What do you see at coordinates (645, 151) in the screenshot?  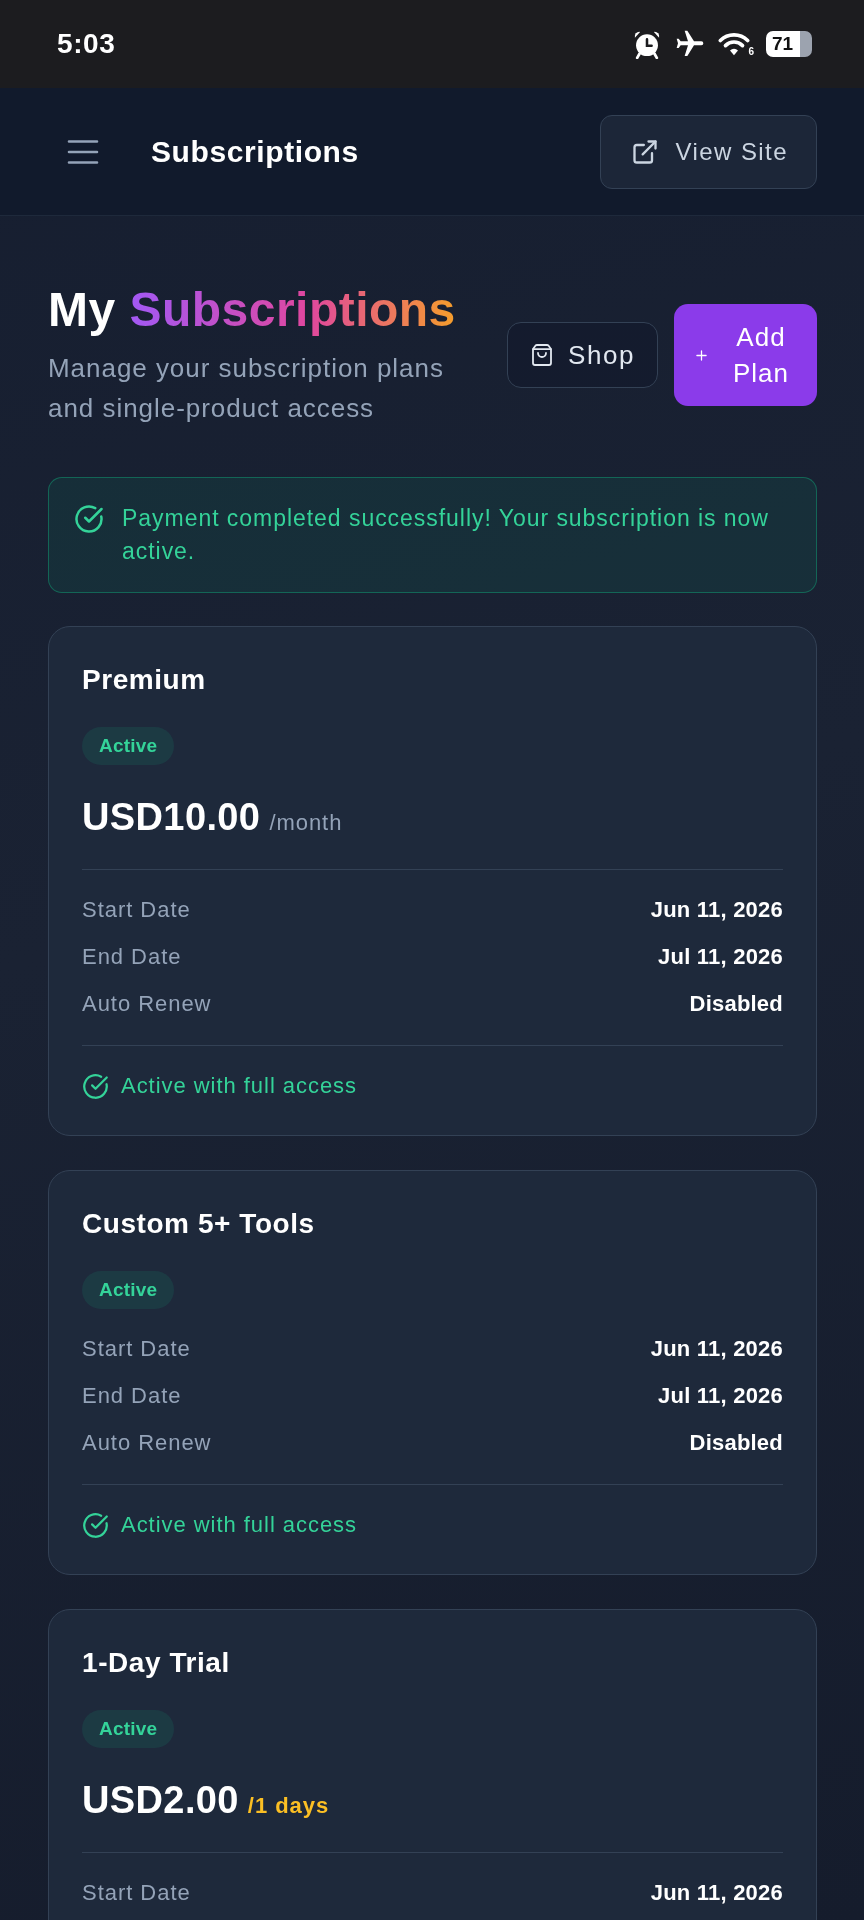 I see `external-link-icon` at bounding box center [645, 151].